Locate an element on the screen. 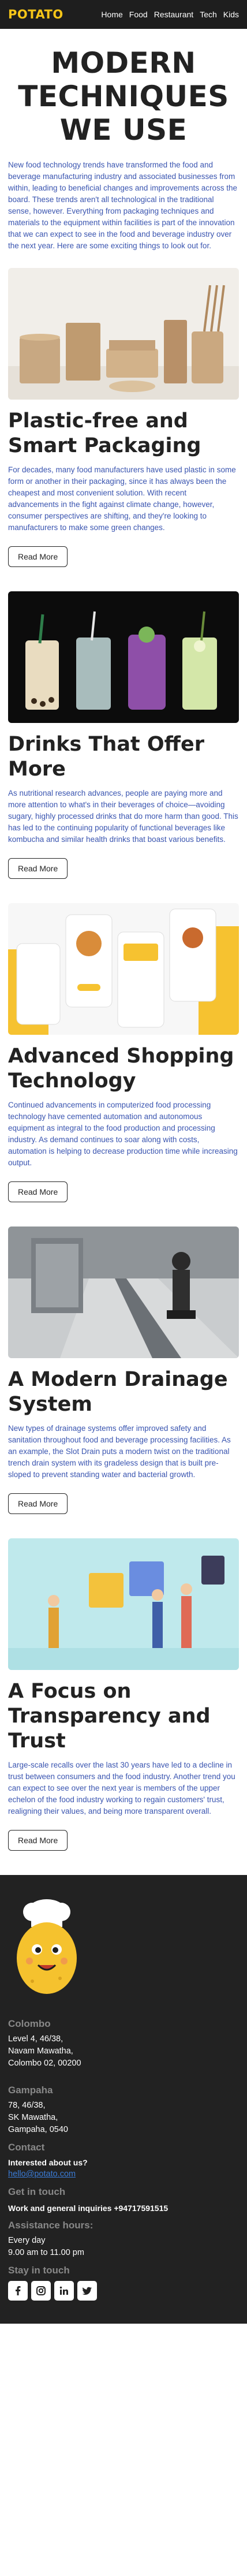 The width and height of the screenshot is (247, 2576). drainage-image is located at coordinates (124, 1292).